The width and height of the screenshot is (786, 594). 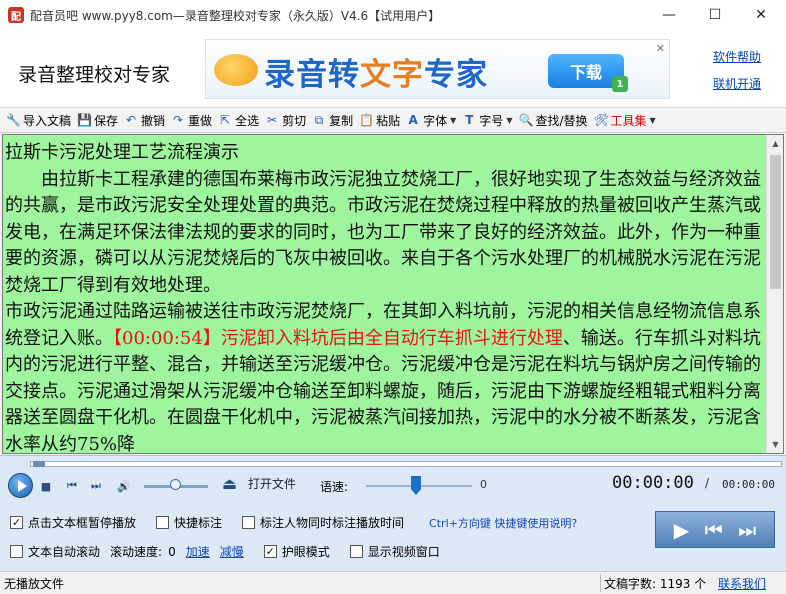 I want to click on copy-icon: ⧉, so click(x=319, y=120).